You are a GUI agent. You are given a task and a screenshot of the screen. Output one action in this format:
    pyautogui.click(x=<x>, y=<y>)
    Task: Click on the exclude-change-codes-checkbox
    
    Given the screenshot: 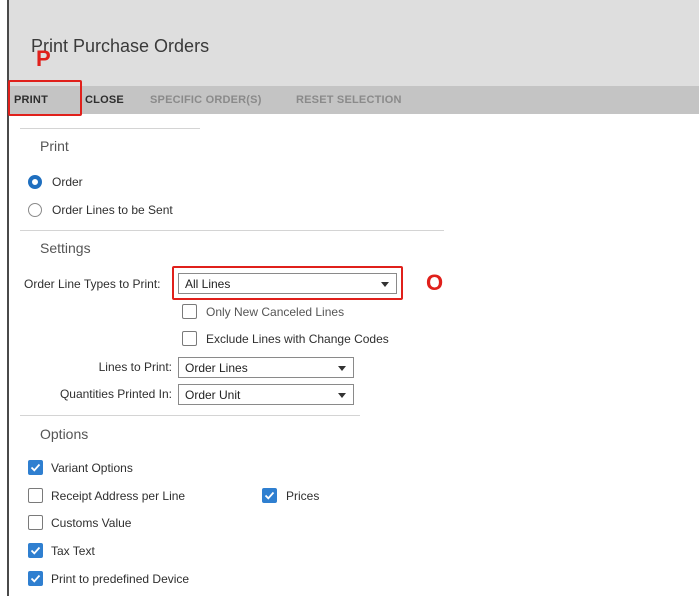 What is the action you would take?
    pyautogui.click(x=189, y=338)
    